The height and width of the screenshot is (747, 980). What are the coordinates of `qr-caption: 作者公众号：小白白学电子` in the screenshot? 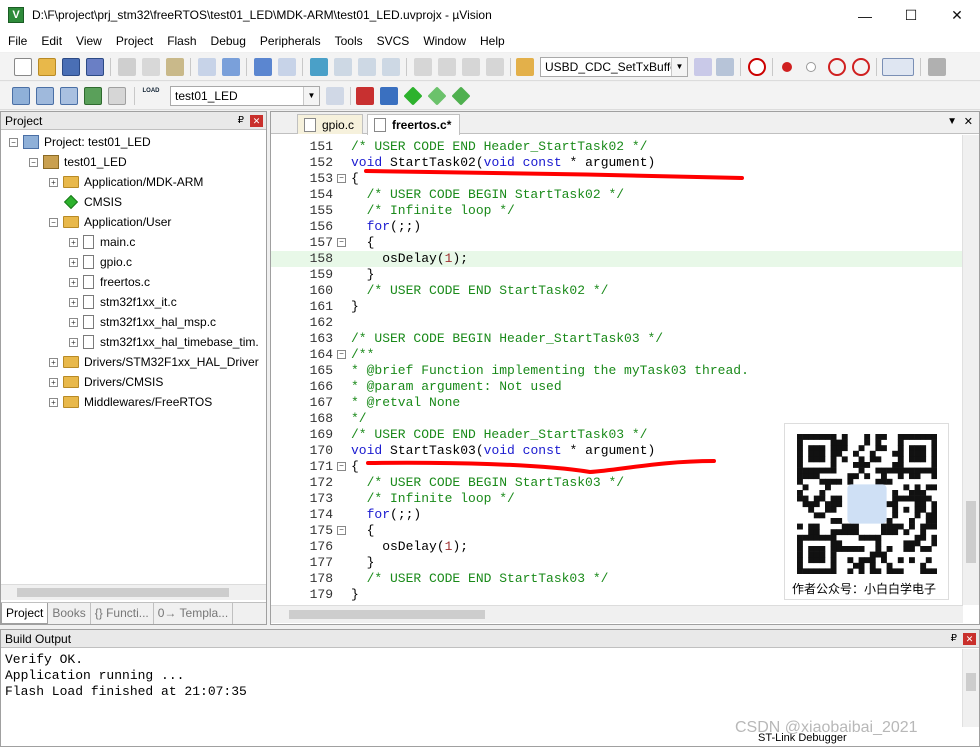 It's located at (864, 589).